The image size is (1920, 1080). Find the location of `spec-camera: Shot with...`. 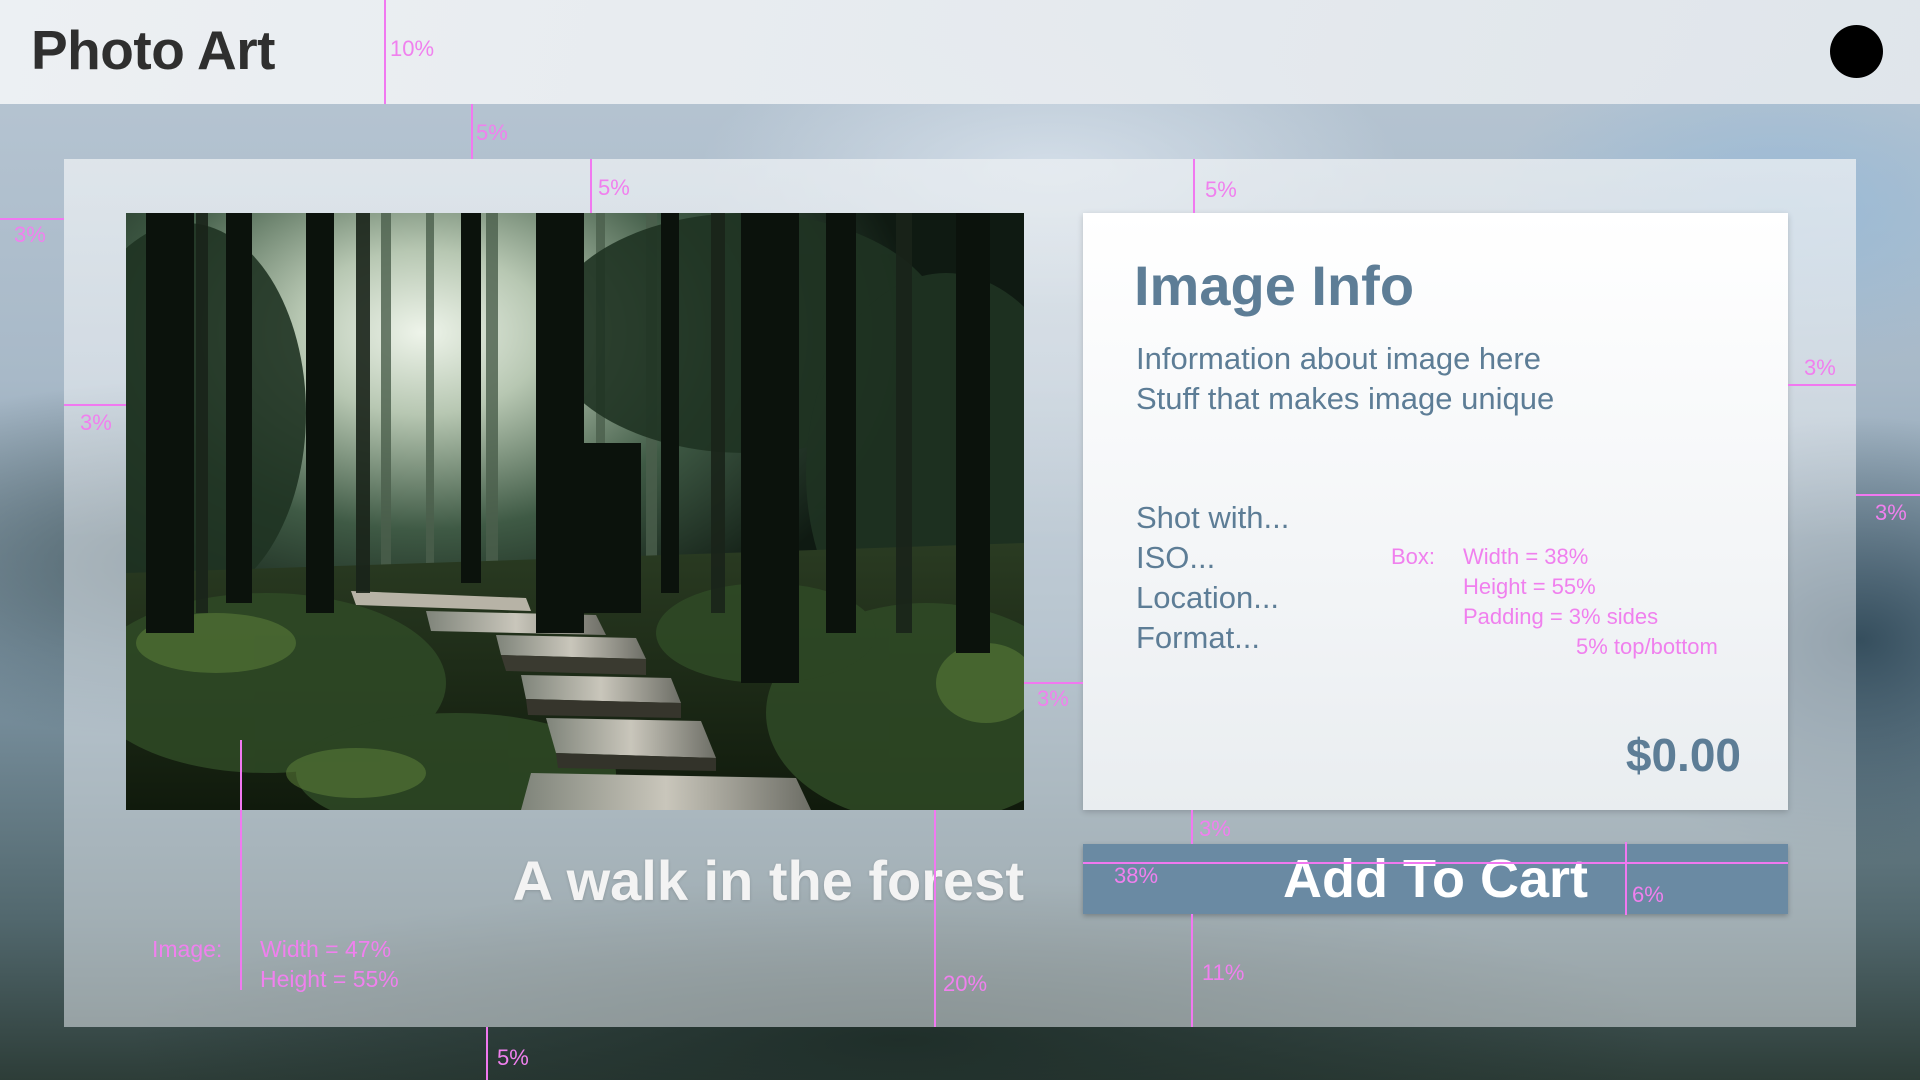

spec-camera: Shot with... is located at coordinates (1213, 517).